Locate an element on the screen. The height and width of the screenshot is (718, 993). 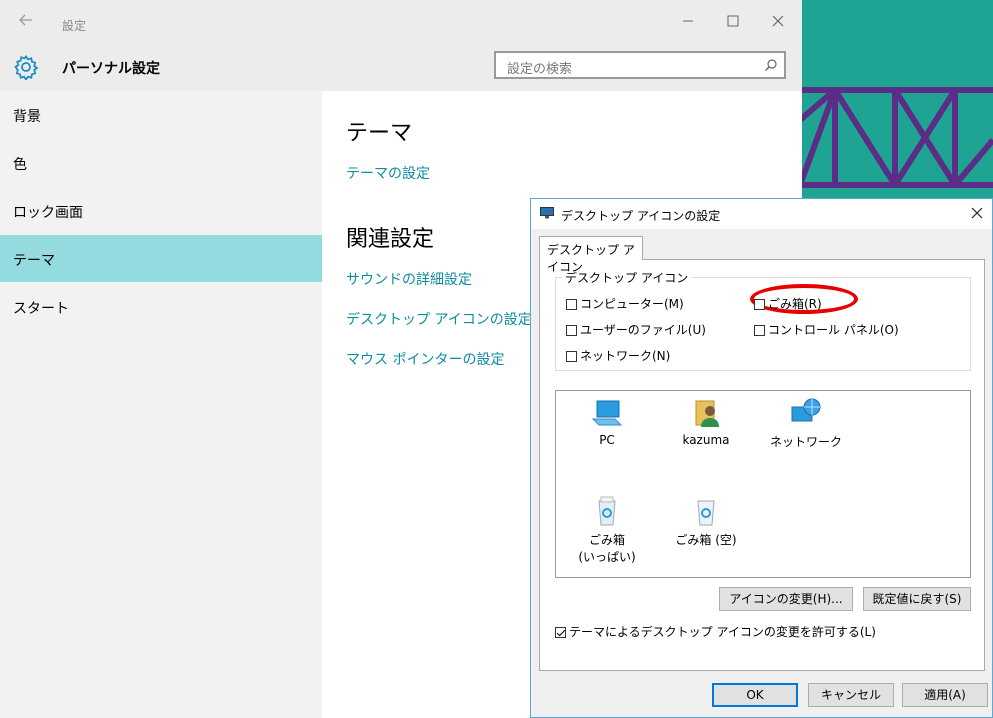
related-settings-heading: 関連設定 is located at coordinates (390, 239).